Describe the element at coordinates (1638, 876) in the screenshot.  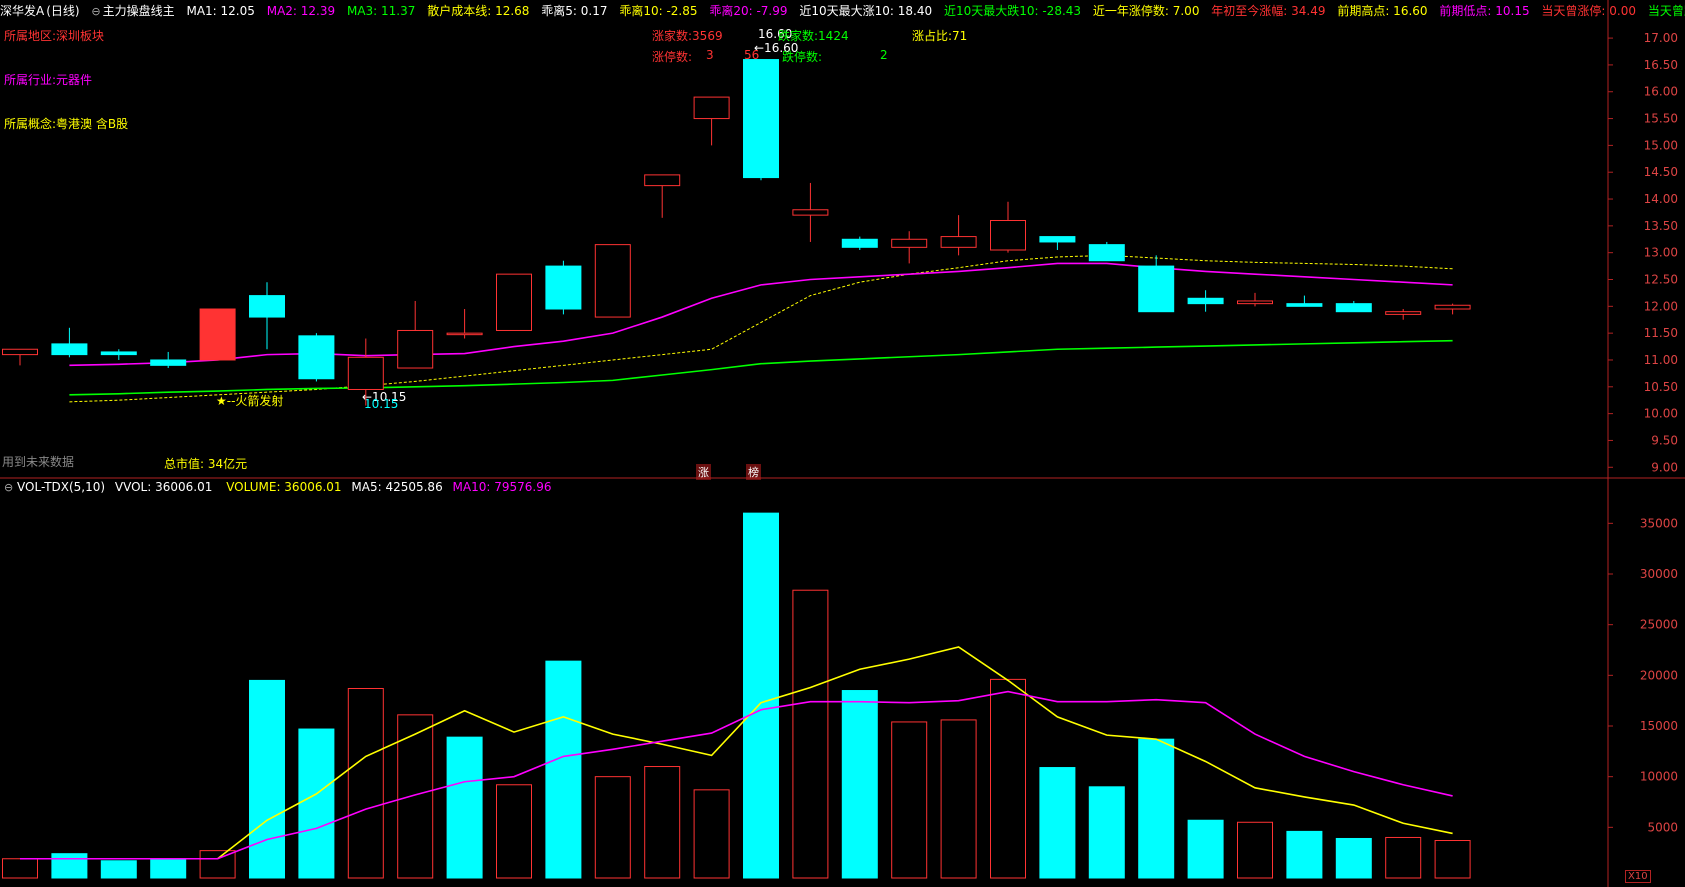
I see `scale-tag: X10` at that location.